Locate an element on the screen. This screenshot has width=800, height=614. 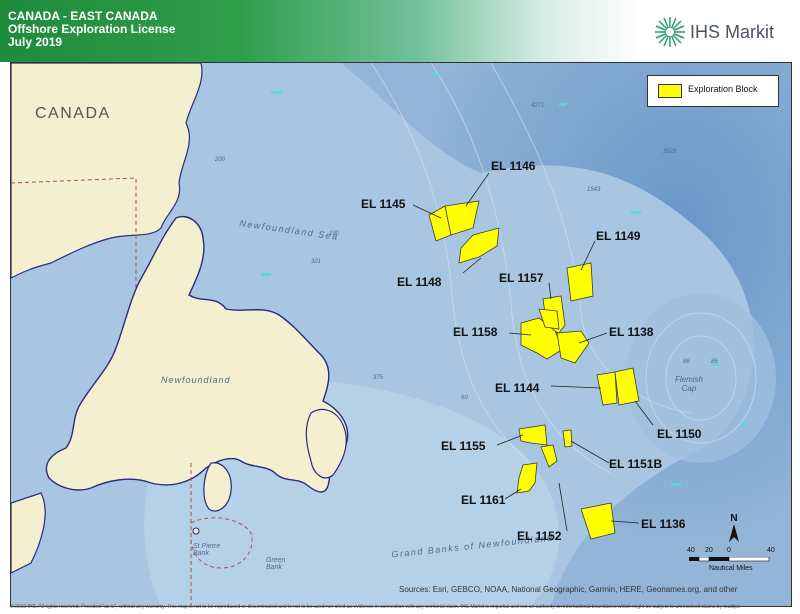
country-label: CANADA is located at coordinates (73, 113).